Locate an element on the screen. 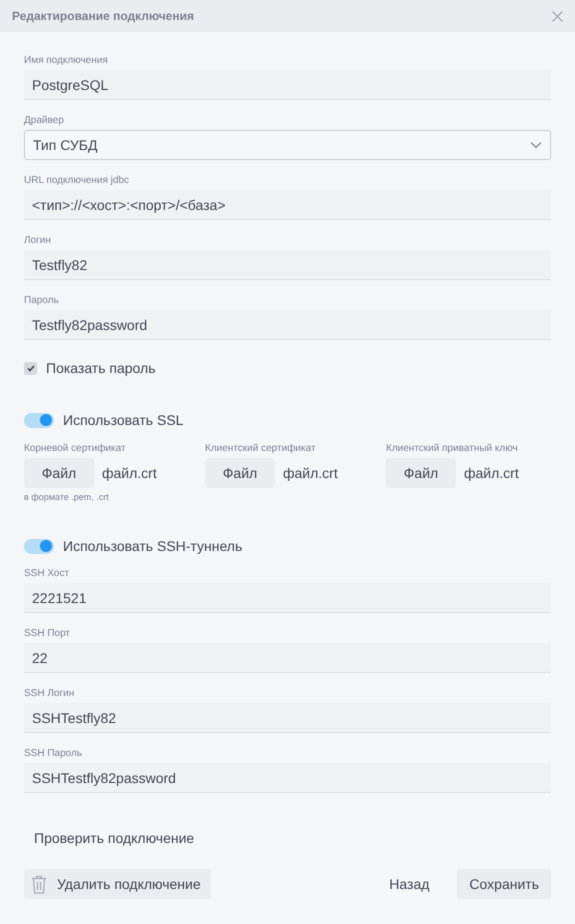 The height and width of the screenshot is (924, 575). input-field: Testfly82password is located at coordinates (287, 325).